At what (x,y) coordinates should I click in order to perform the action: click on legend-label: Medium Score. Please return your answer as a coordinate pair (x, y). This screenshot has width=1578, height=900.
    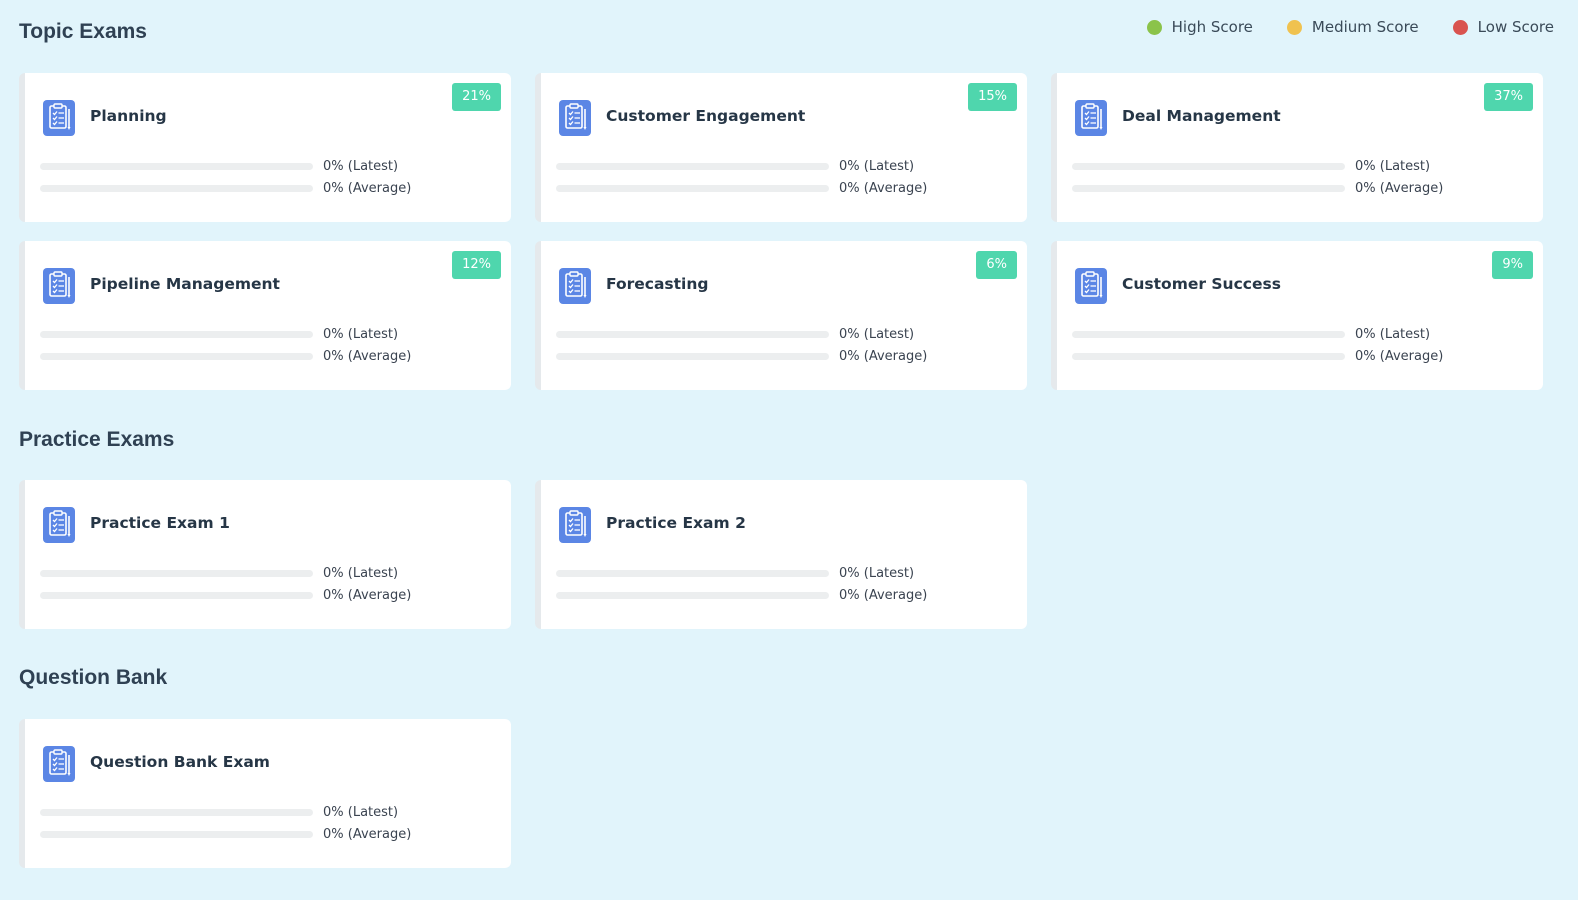
    Looking at the image, I should click on (1365, 27).